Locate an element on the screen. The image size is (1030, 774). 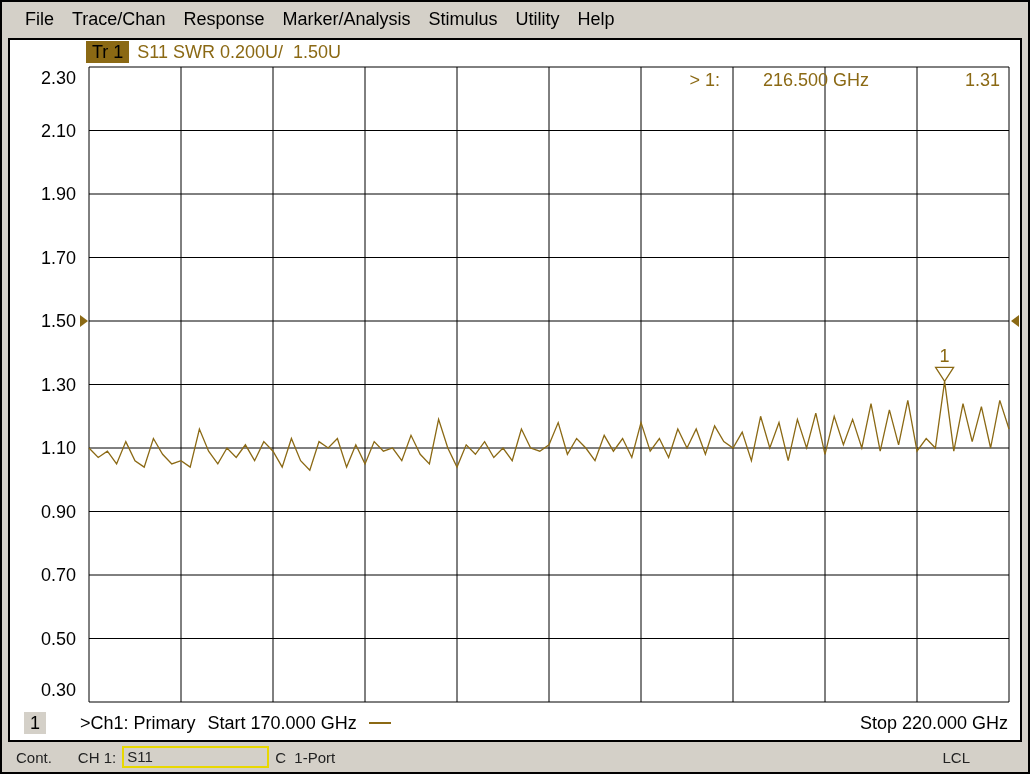
menu-item: Response is located at coordinates (224, 19).